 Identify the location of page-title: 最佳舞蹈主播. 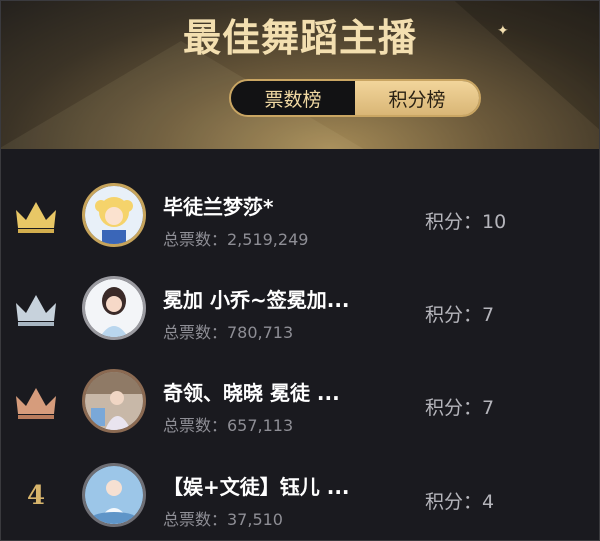
(299, 38).